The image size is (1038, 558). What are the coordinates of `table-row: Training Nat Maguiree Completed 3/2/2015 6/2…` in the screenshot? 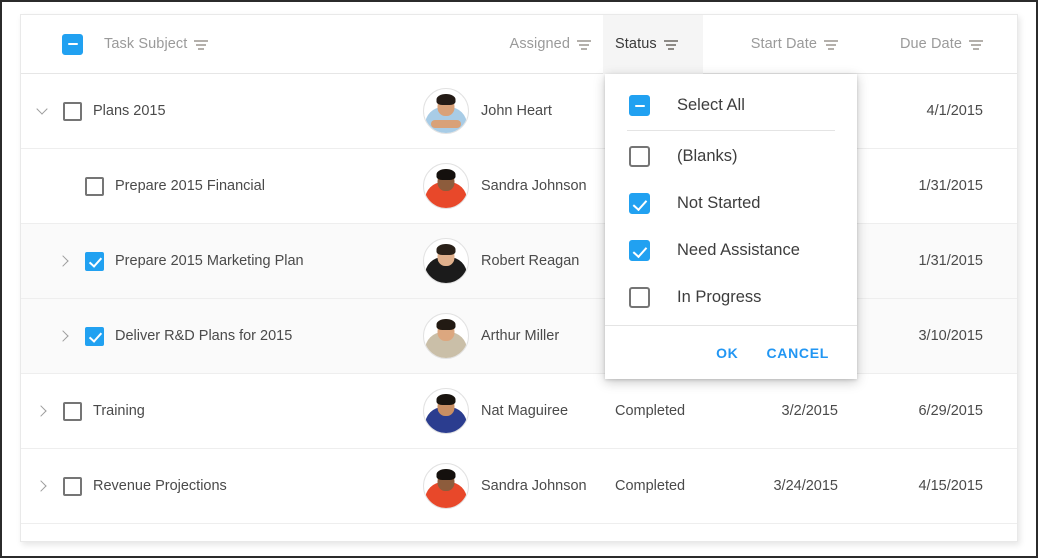 It's located at (519, 411).